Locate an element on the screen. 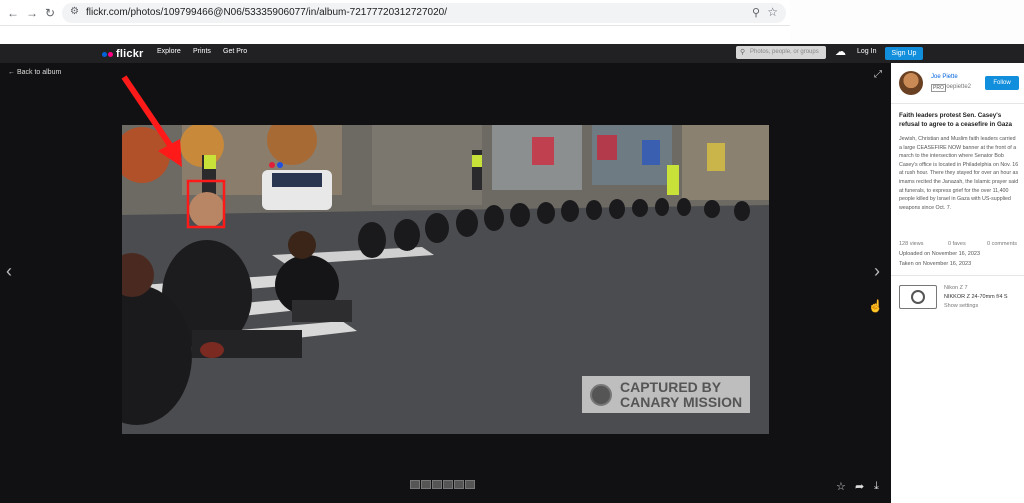 The image size is (1024, 503). filmstrip is located at coordinates (442, 484).